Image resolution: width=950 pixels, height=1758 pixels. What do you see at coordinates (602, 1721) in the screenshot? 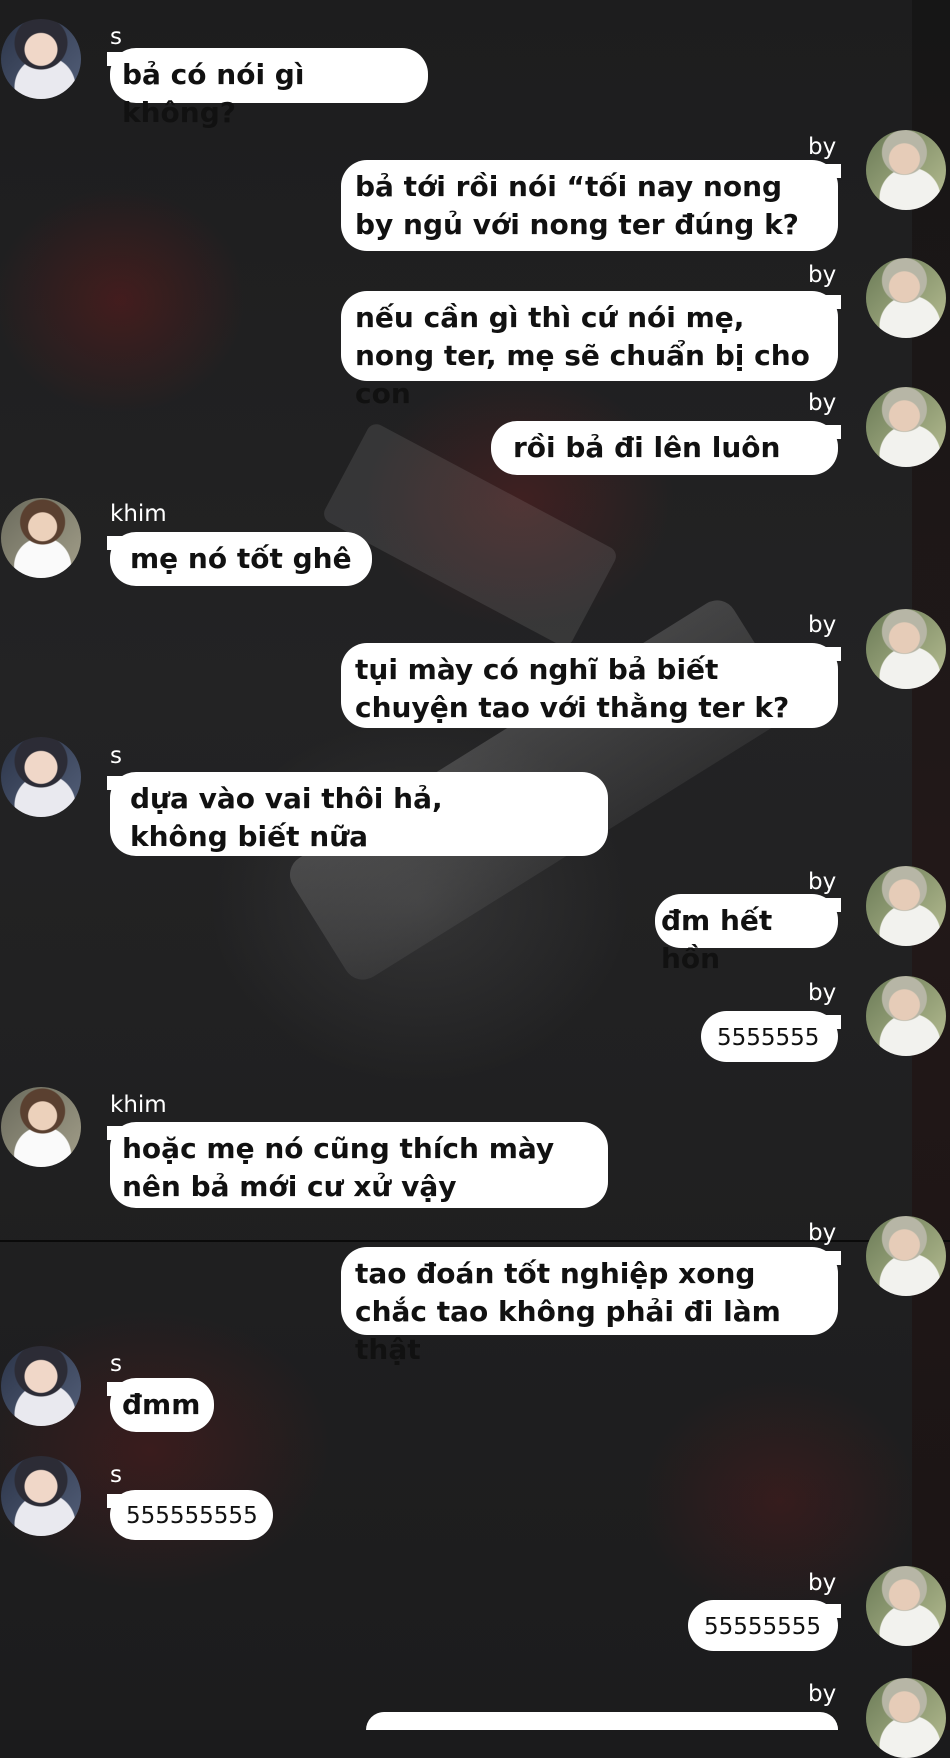
I see `message-bubble` at bounding box center [602, 1721].